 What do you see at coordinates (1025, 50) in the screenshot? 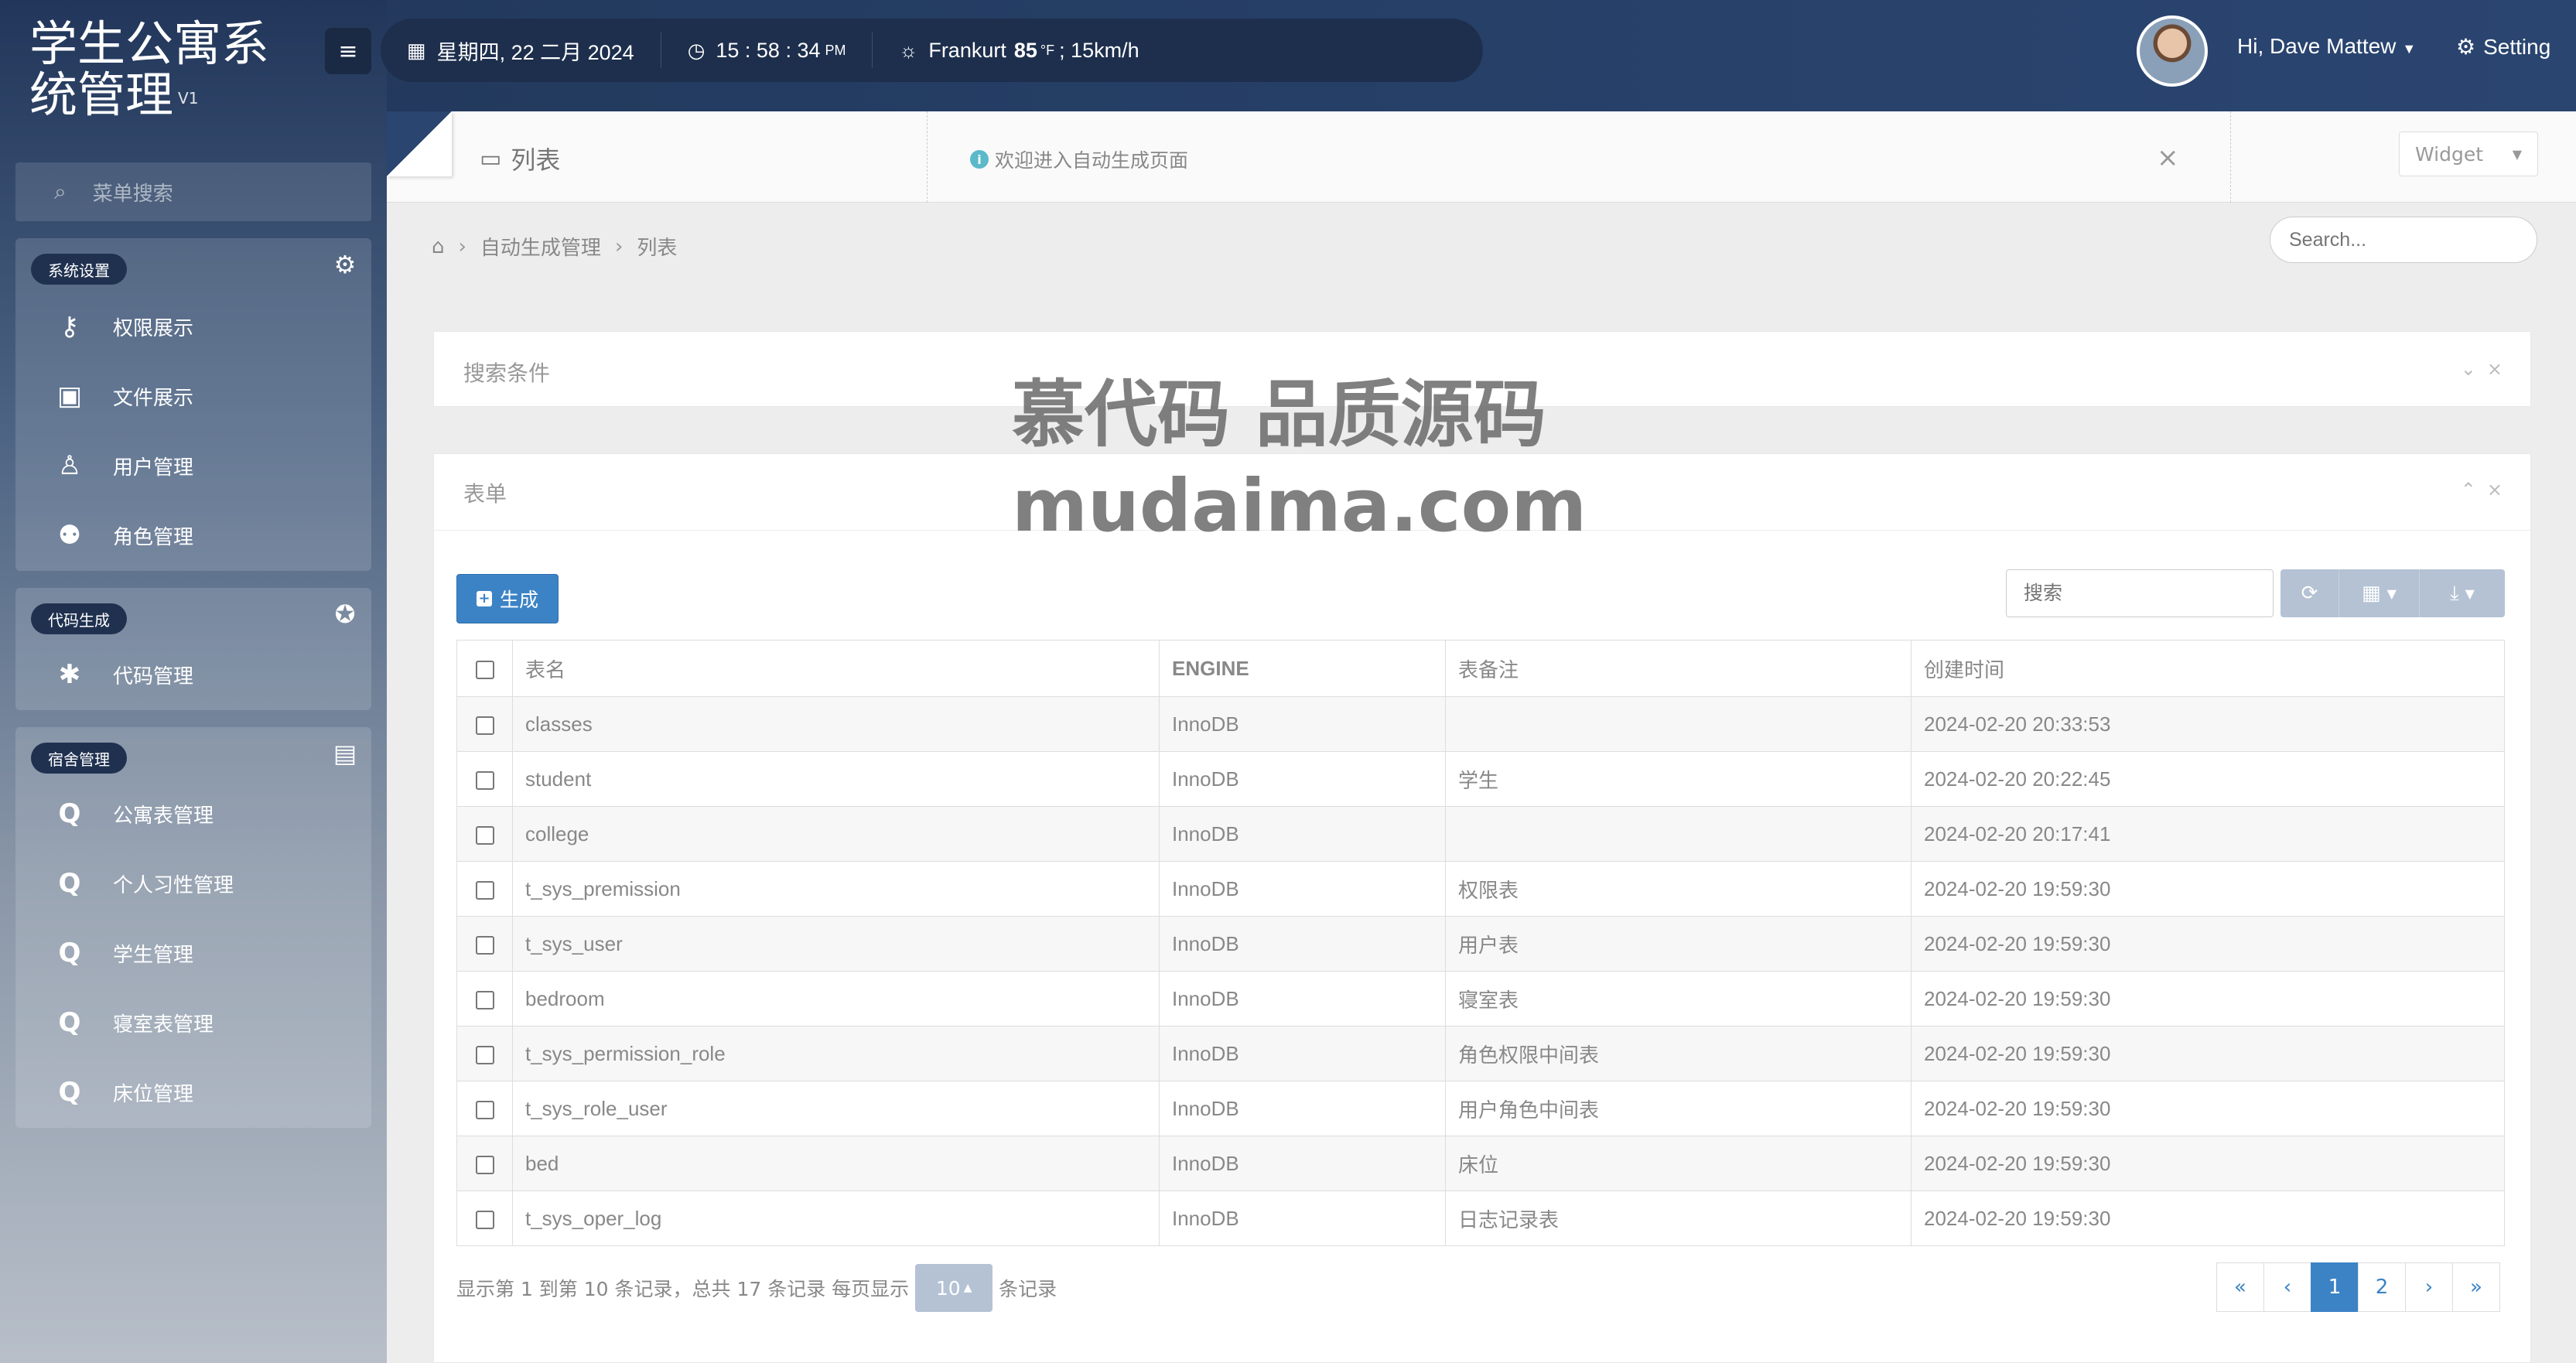
I see `weather-temp: 85` at bounding box center [1025, 50].